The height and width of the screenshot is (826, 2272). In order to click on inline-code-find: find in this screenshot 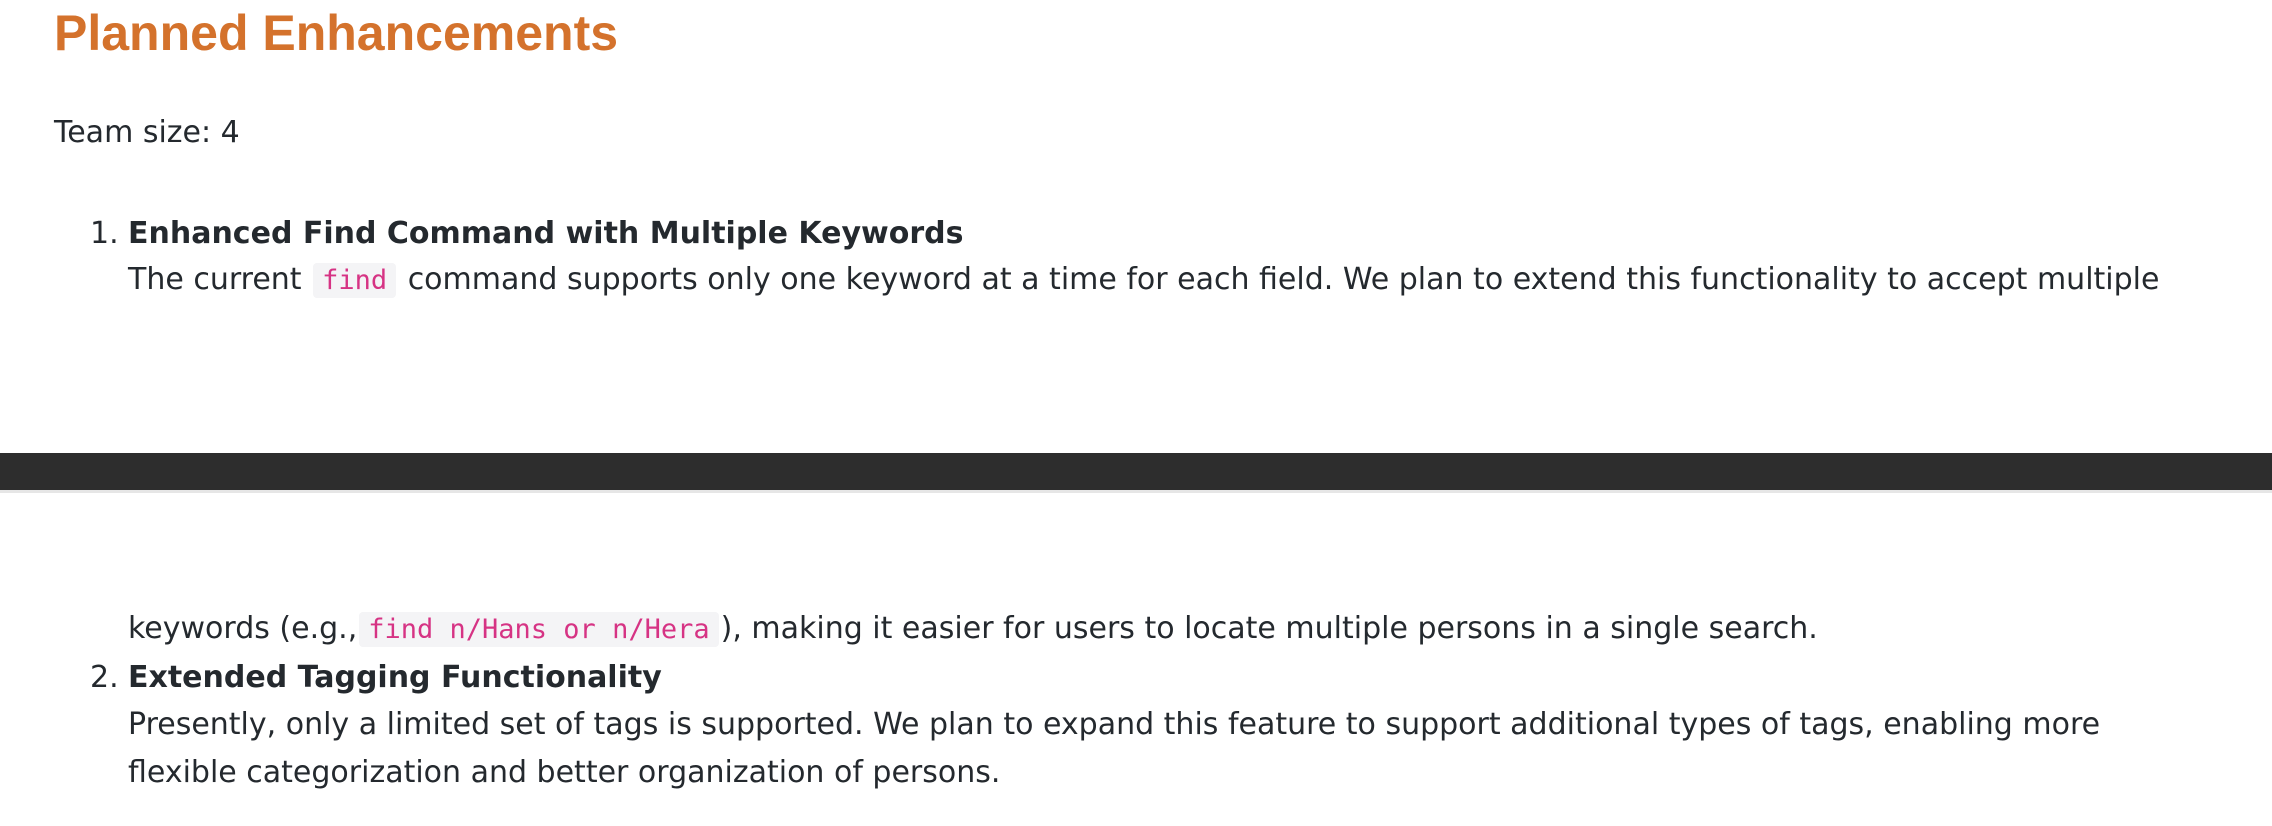, I will do `click(355, 280)`.